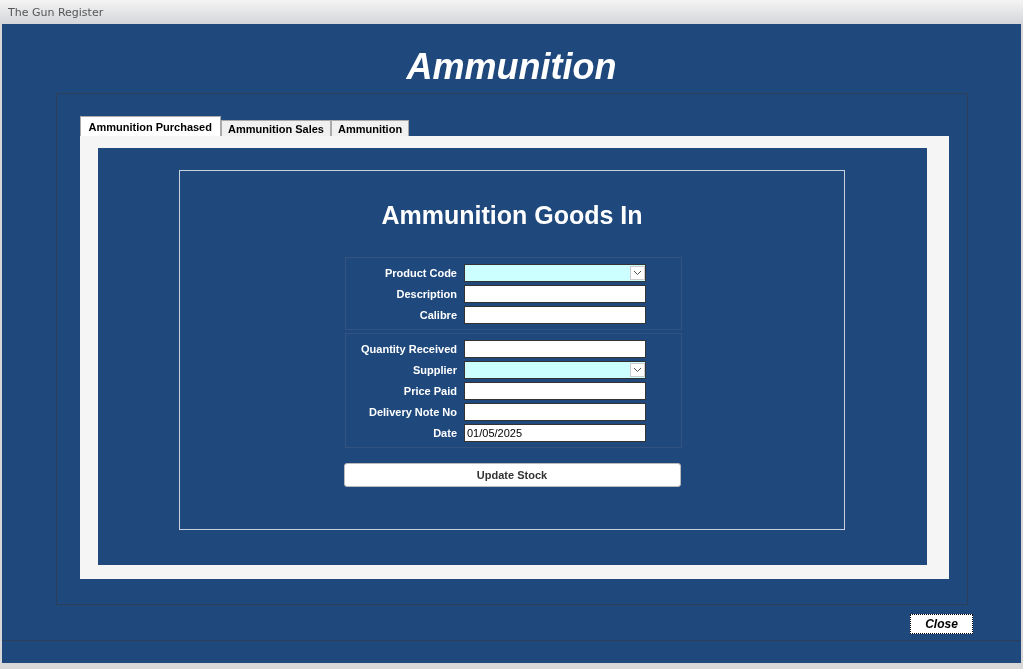 This screenshot has width=1023, height=669. What do you see at coordinates (426, 293) in the screenshot?
I see `field-label: Description` at bounding box center [426, 293].